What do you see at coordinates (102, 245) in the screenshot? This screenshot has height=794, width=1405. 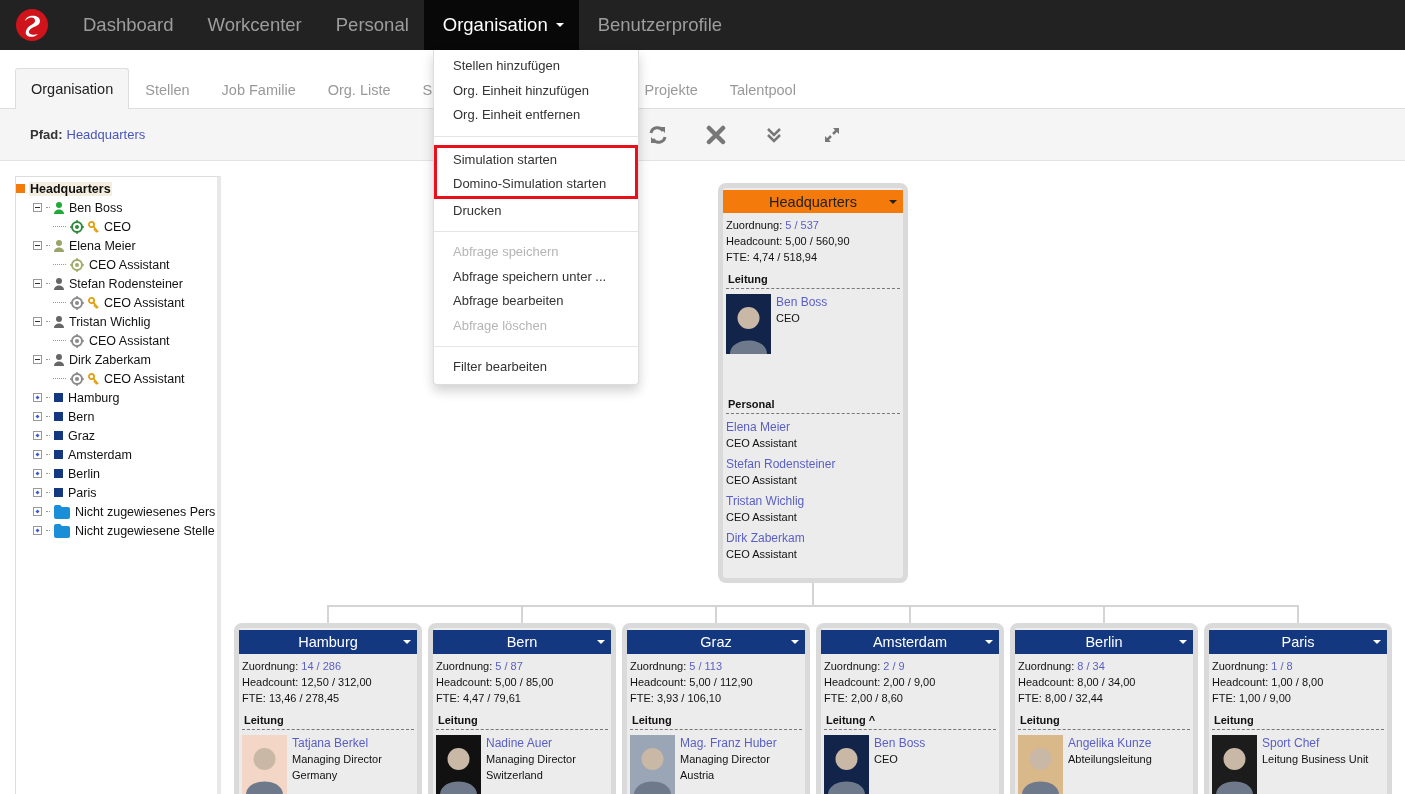 I see `tree-item: Elena Meier` at bounding box center [102, 245].